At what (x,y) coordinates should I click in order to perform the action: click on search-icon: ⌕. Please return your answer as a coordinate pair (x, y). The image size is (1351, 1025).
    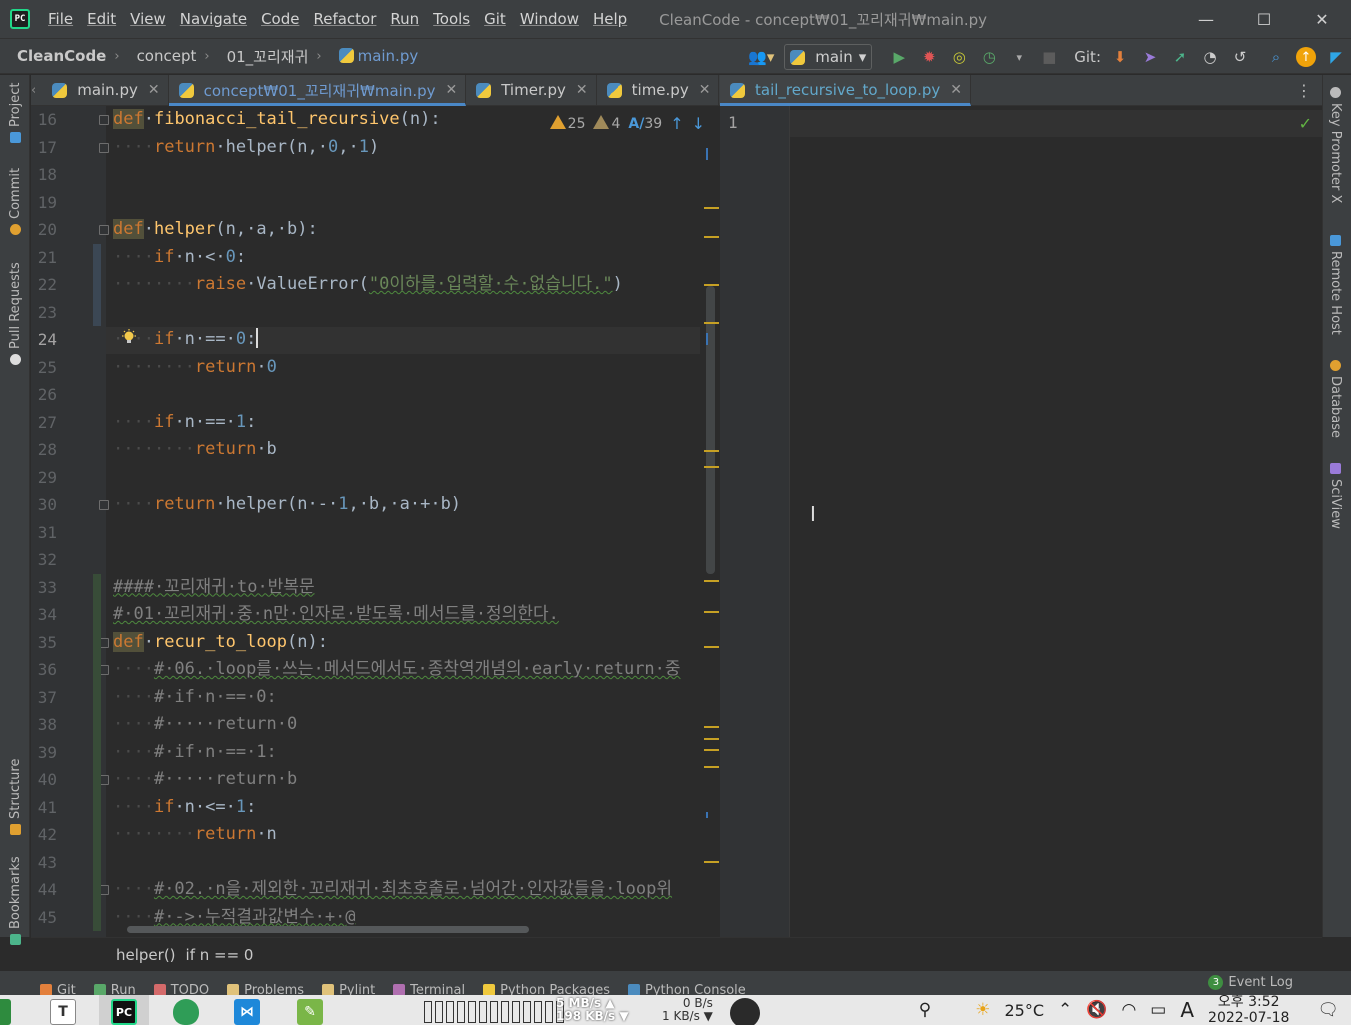
    Looking at the image, I should click on (1276, 57).